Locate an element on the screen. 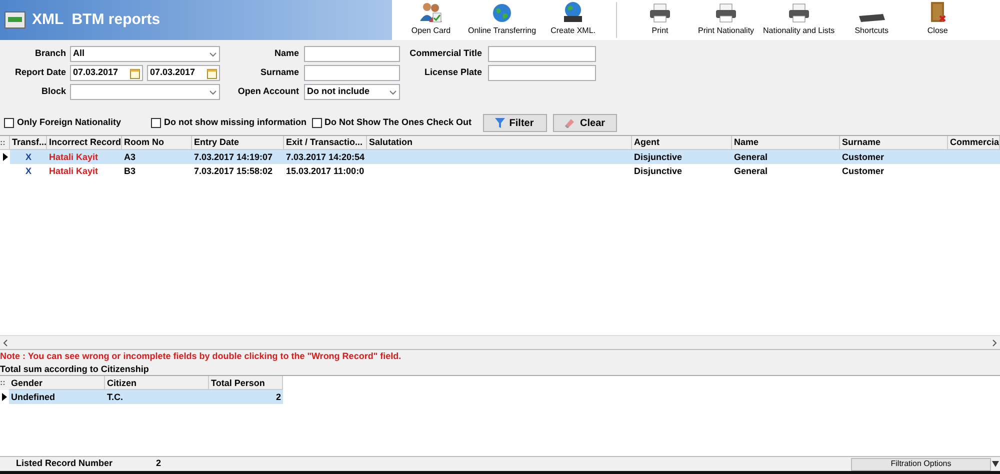 The image size is (1000, 474). toolbar-button: Close is located at coordinates (937, 20).